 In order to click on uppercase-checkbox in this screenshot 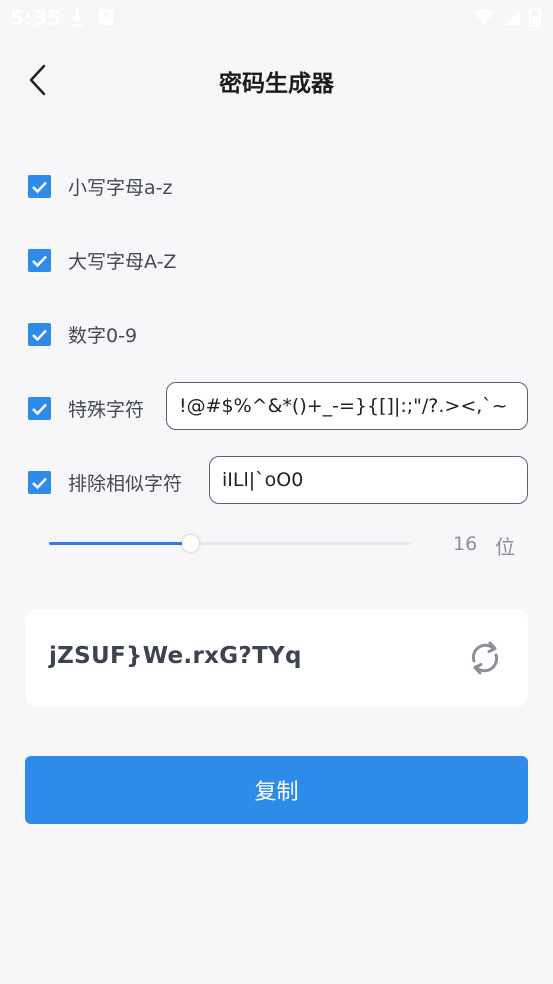, I will do `click(39, 260)`.